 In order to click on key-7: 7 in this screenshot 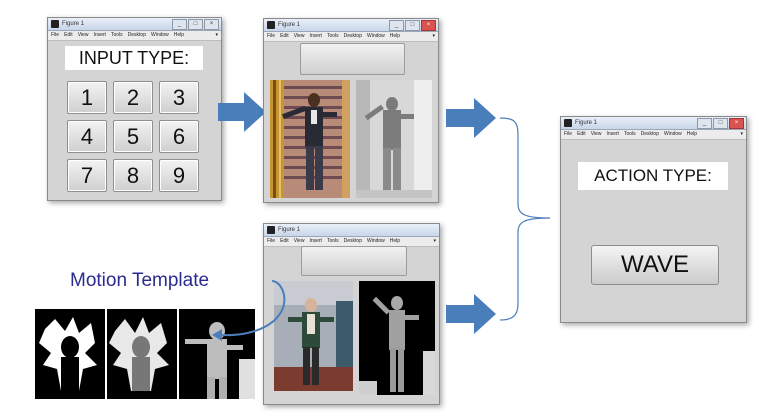, I will do `click(87, 175)`.